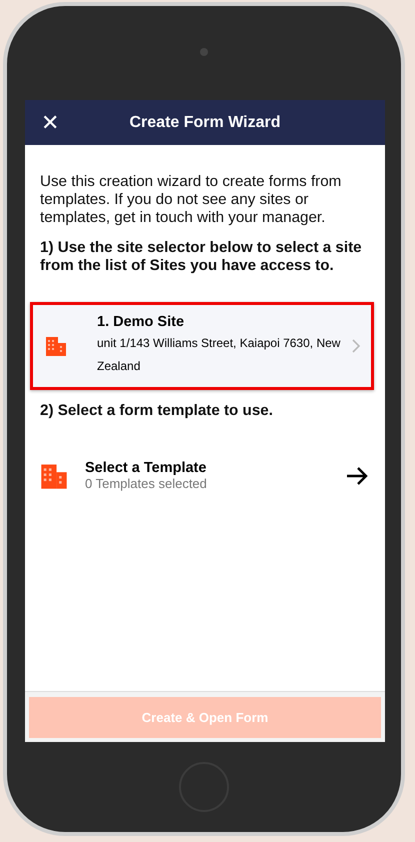 The height and width of the screenshot is (842, 415). What do you see at coordinates (56, 346) in the screenshot?
I see `building-icon` at bounding box center [56, 346].